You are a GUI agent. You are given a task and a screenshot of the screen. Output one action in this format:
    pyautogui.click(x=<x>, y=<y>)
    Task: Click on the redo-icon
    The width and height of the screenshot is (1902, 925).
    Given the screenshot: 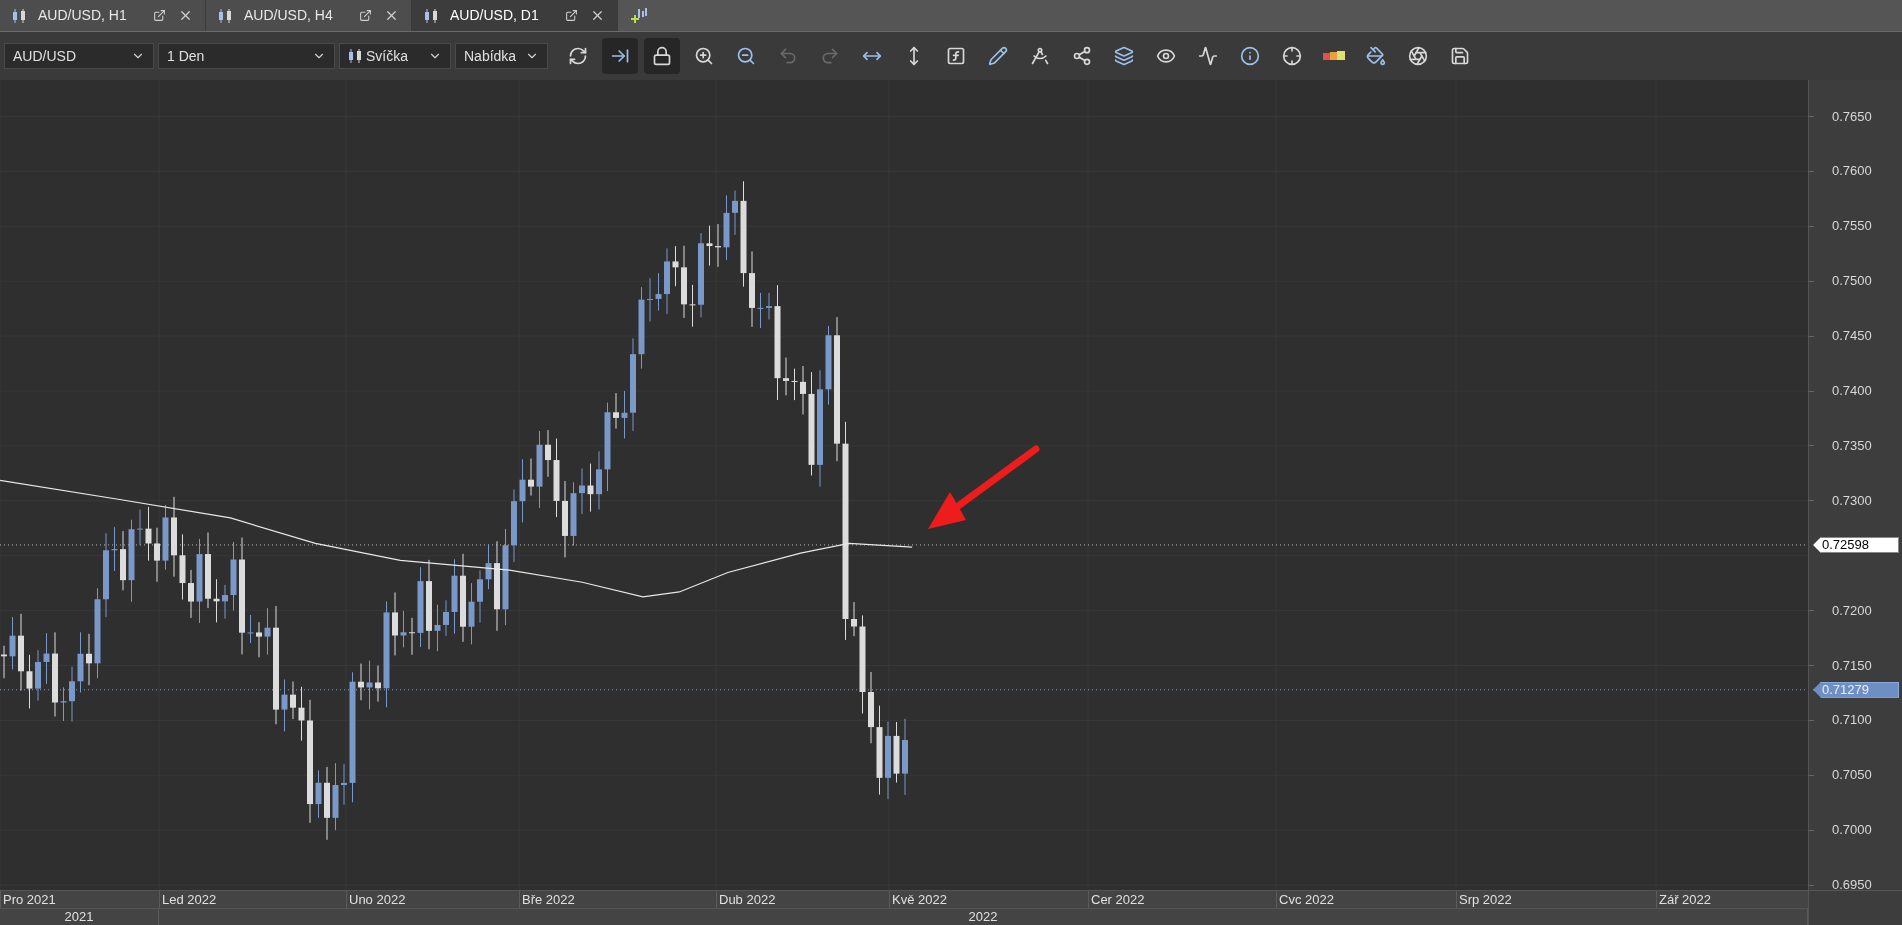 What is the action you would take?
    pyautogui.click(x=830, y=56)
    